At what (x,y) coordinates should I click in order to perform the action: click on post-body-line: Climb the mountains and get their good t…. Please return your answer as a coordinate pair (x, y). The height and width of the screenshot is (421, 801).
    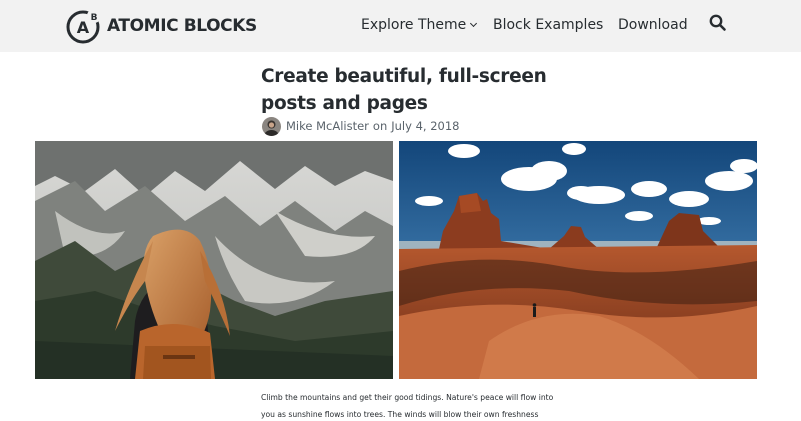
    Looking at the image, I should click on (407, 397).